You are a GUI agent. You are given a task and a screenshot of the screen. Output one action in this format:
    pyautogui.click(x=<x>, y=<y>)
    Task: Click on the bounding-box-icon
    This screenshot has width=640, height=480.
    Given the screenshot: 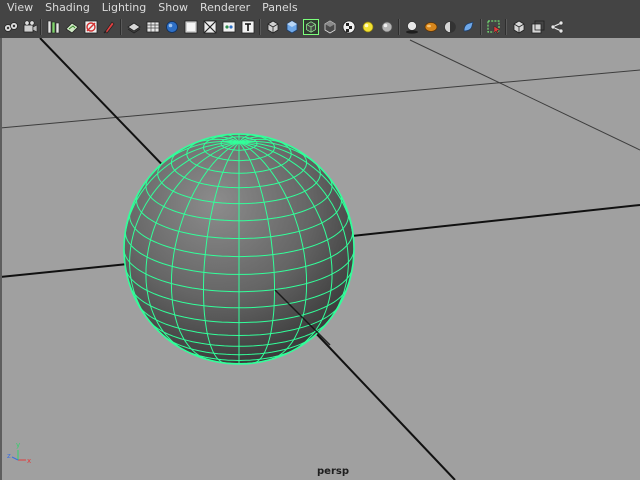 What is the action you would take?
    pyautogui.click(x=191, y=27)
    